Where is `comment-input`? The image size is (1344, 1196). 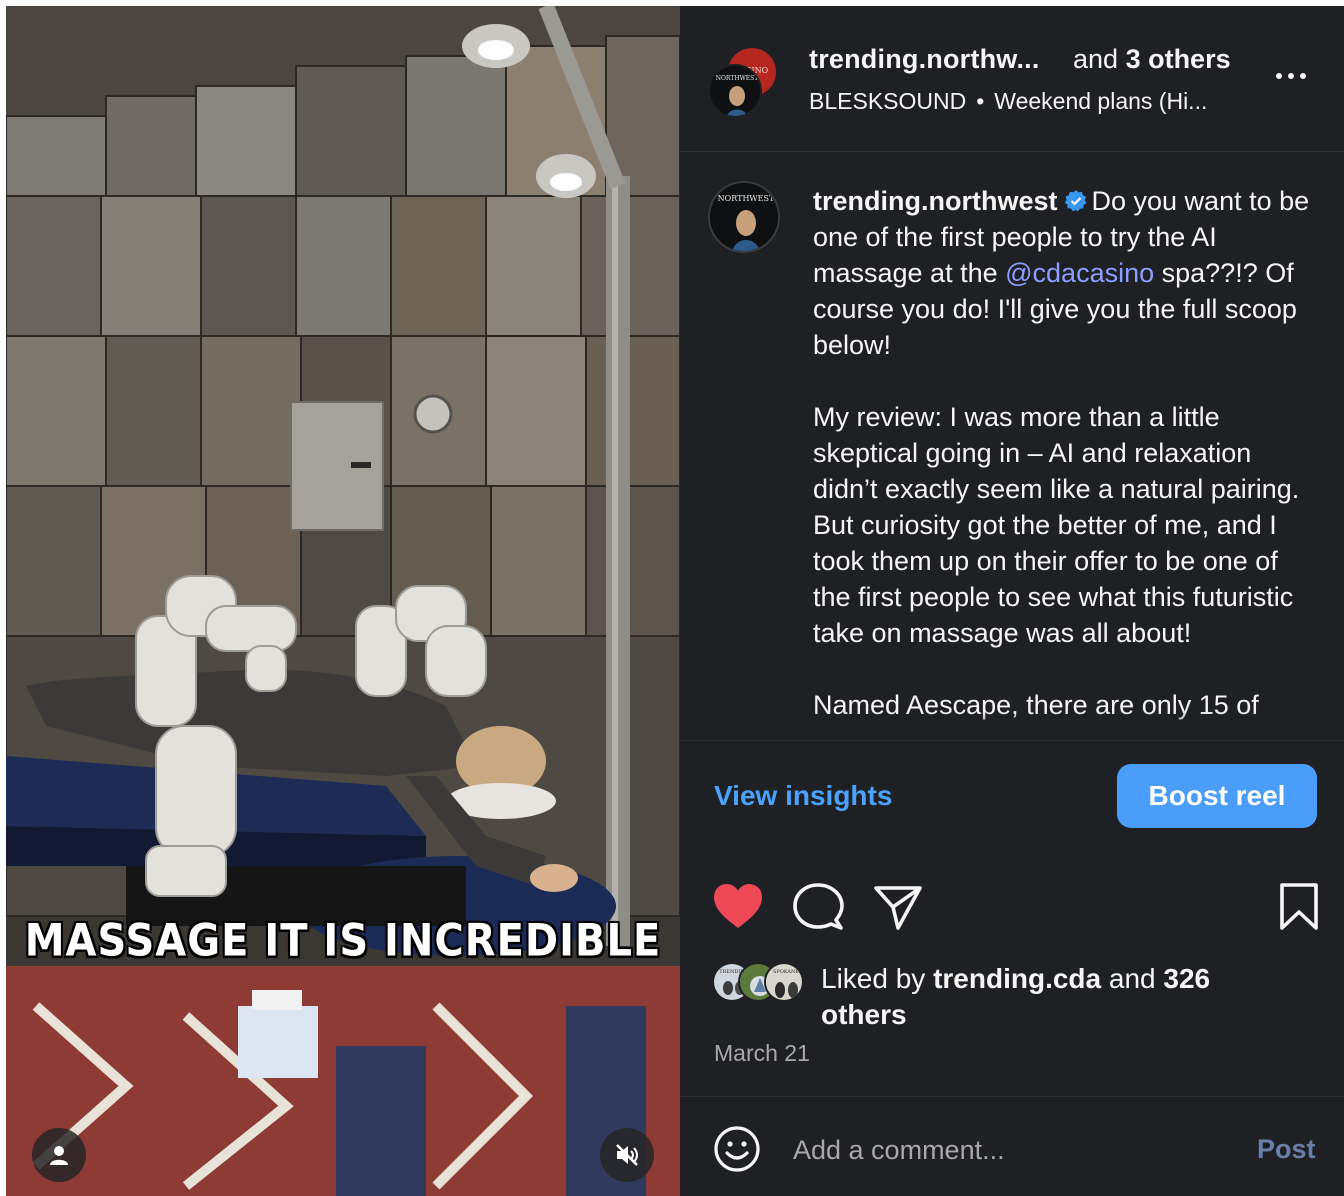 comment-input is located at coordinates (1013, 1150).